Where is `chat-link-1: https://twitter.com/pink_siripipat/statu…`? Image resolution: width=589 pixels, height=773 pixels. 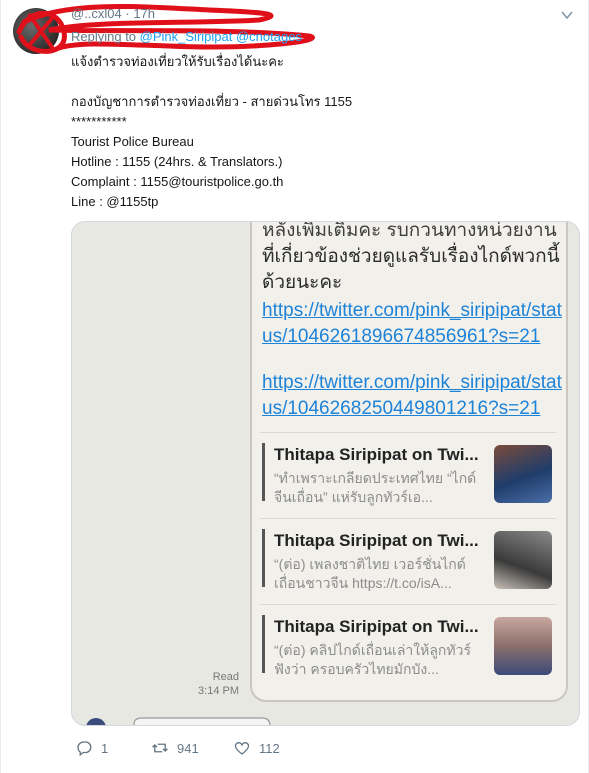
chat-link-1: https://twitter.com/pink_siripipat/statu… is located at coordinates (412, 323).